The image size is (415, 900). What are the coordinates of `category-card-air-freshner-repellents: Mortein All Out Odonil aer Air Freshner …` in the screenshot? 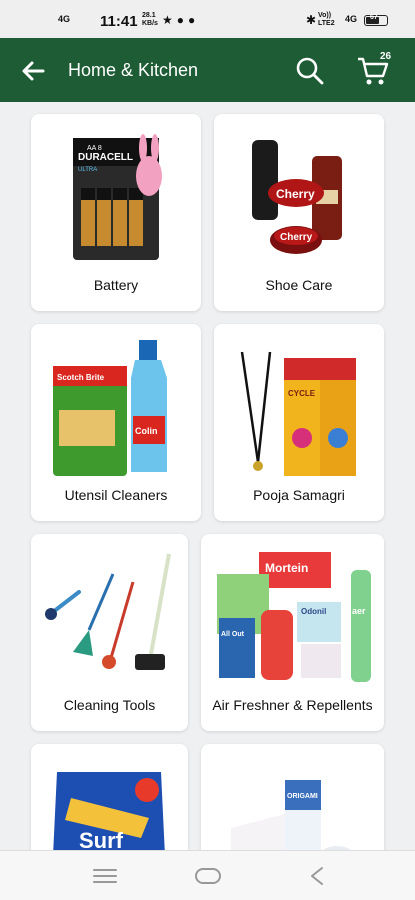 It's located at (292, 632).